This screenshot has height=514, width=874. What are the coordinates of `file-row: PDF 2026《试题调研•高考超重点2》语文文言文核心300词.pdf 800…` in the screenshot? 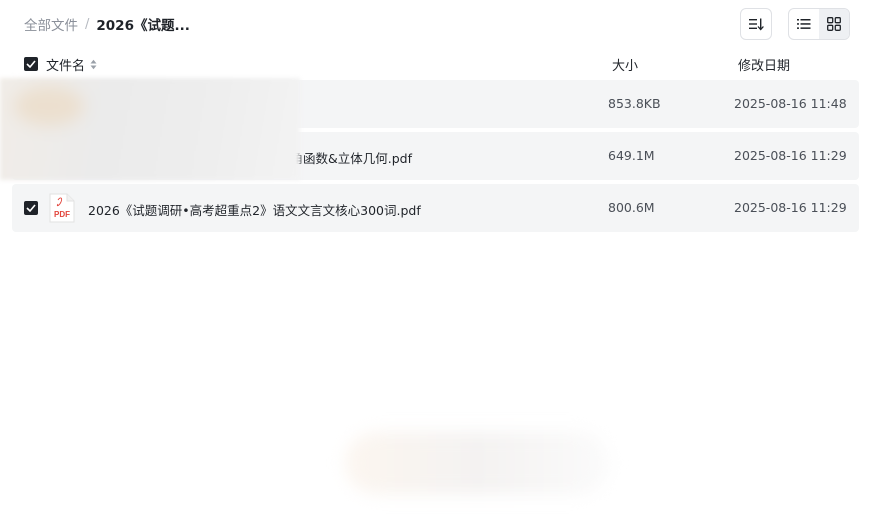 It's located at (435, 208).